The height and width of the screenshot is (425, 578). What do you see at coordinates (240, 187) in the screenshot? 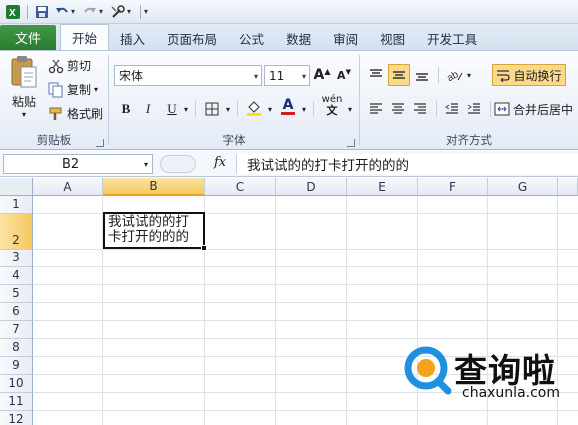
I see `column-header-c: C` at bounding box center [240, 187].